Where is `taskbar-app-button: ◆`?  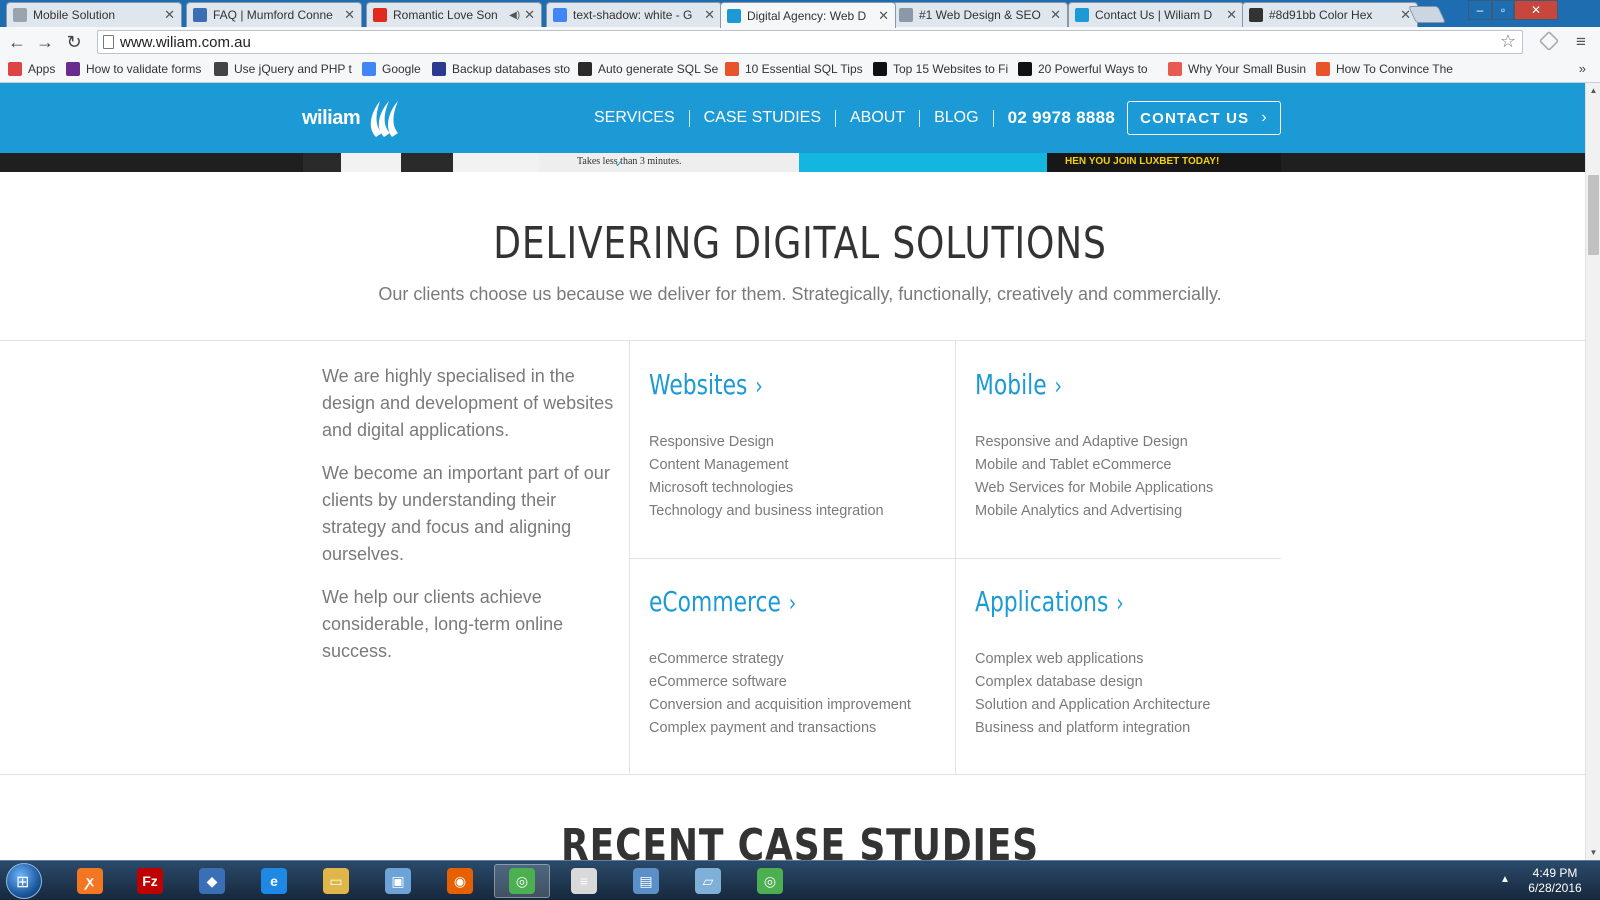 taskbar-app-button: ◆ is located at coordinates (212, 881).